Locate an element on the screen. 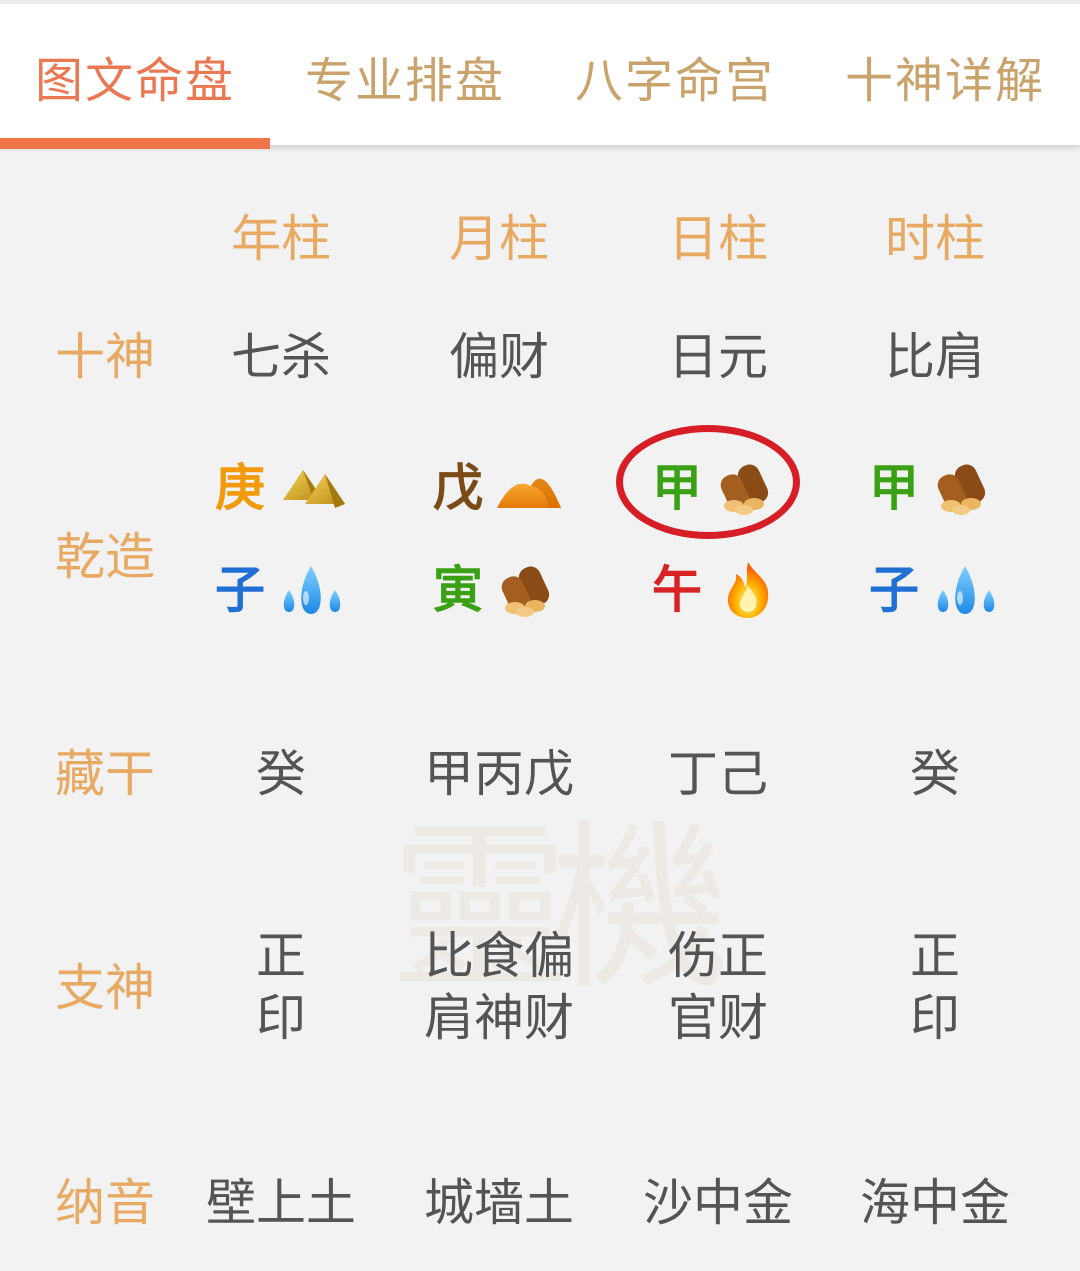 The width and height of the screenshot is (1080, 1271). zhishen-day-line2: 官财 is located at coordinates (718, 1018).